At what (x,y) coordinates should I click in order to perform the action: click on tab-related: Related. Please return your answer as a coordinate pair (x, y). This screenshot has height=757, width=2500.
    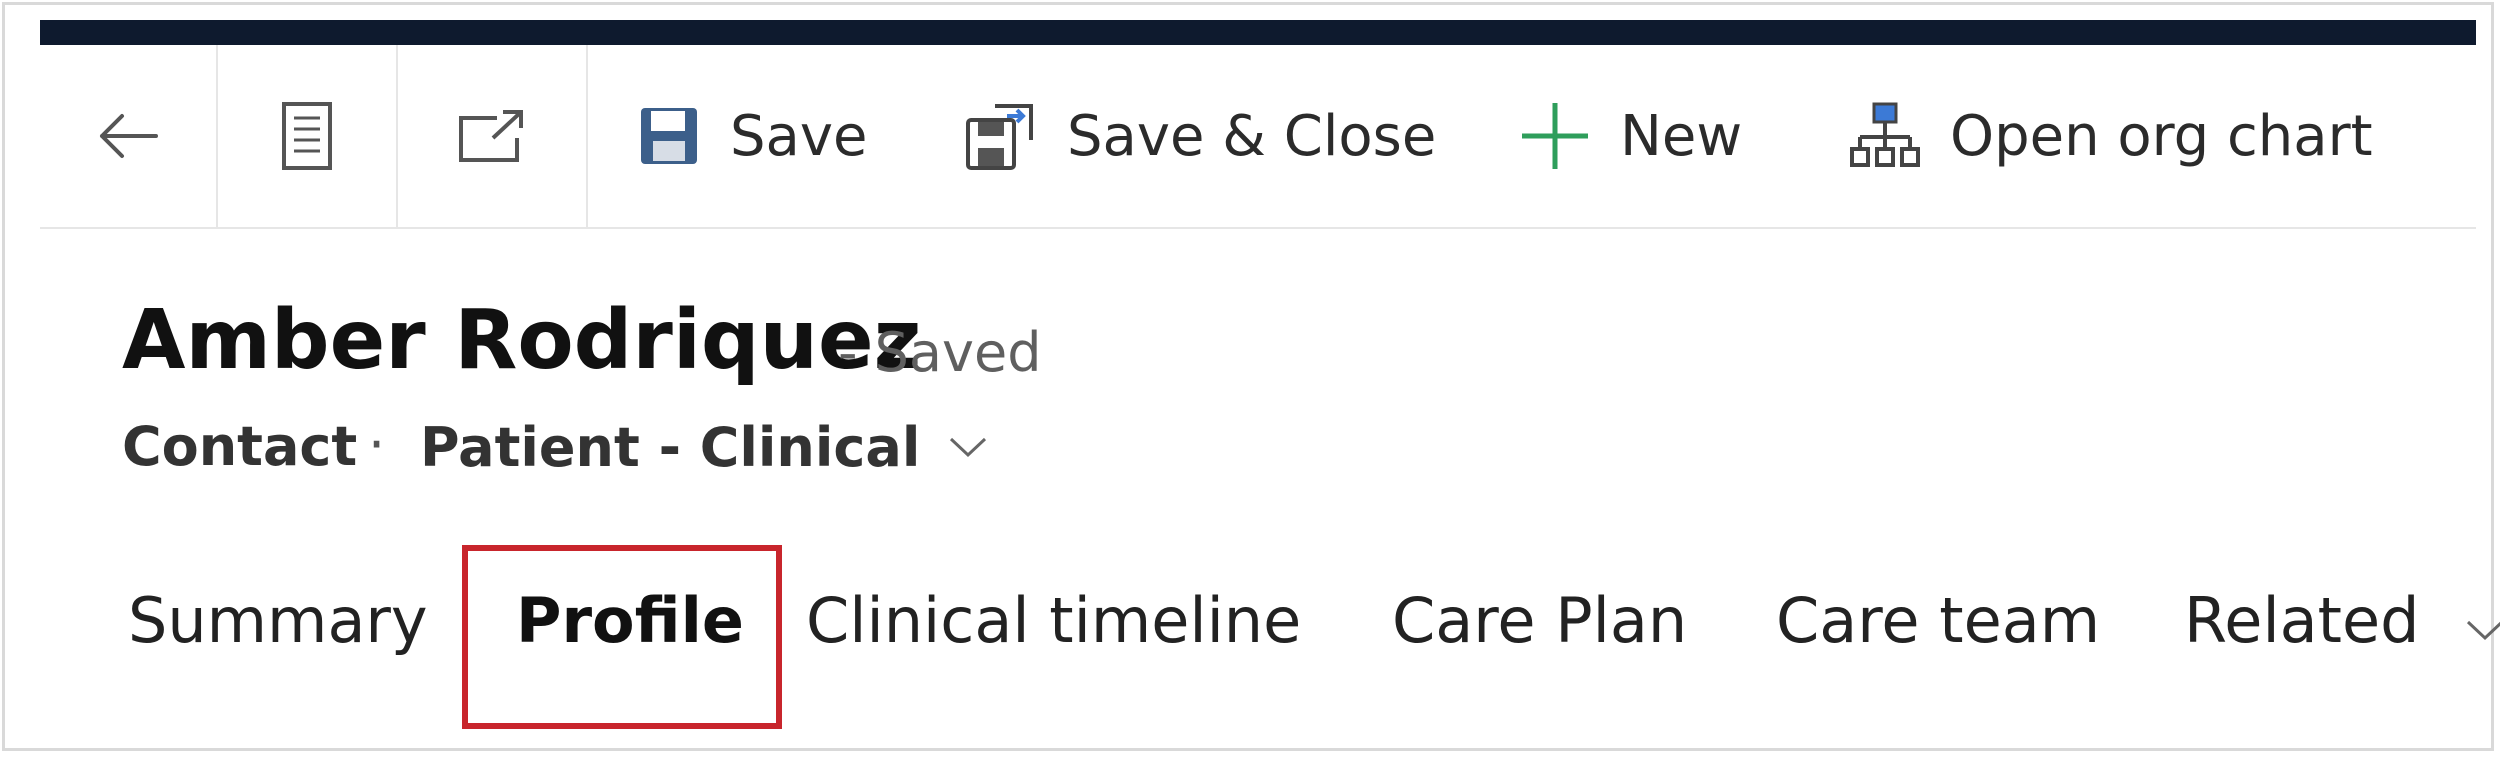
    Looking at the image, I should click on (2342, 621).